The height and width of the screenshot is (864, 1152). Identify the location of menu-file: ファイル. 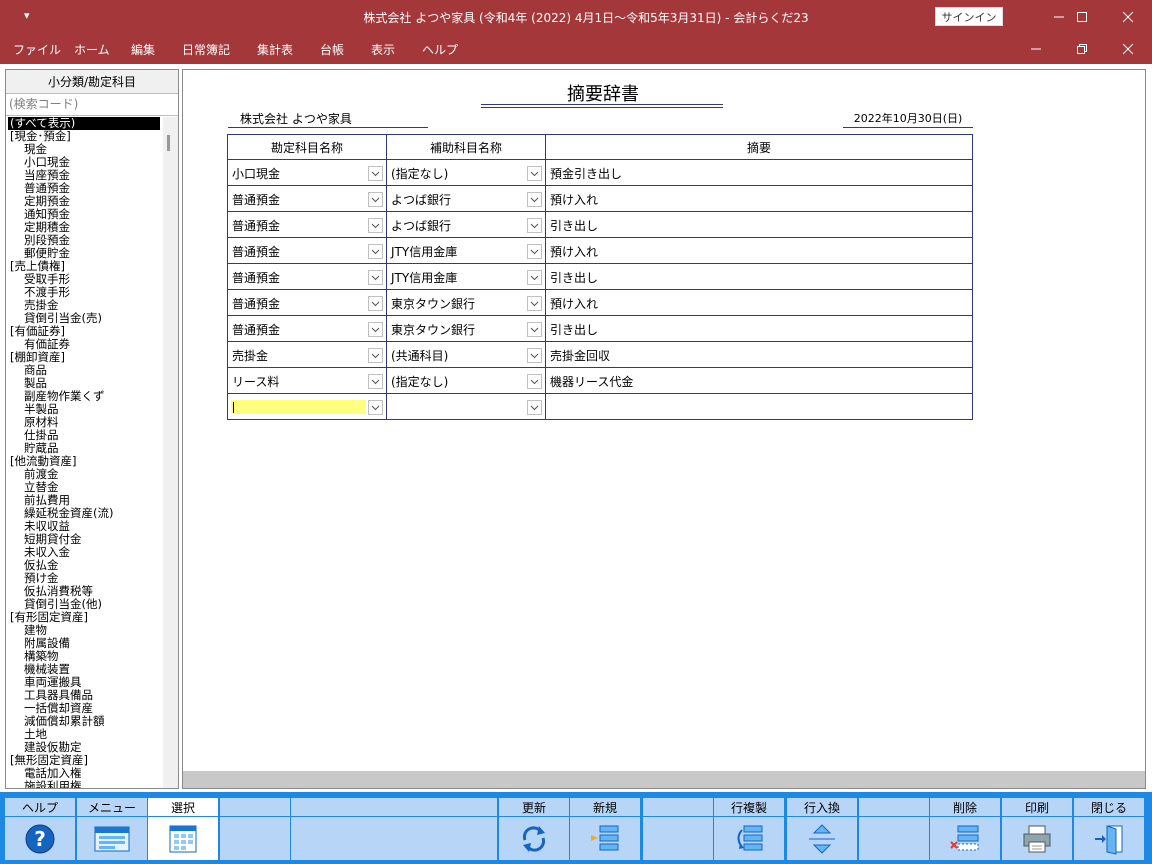
(37, 49).